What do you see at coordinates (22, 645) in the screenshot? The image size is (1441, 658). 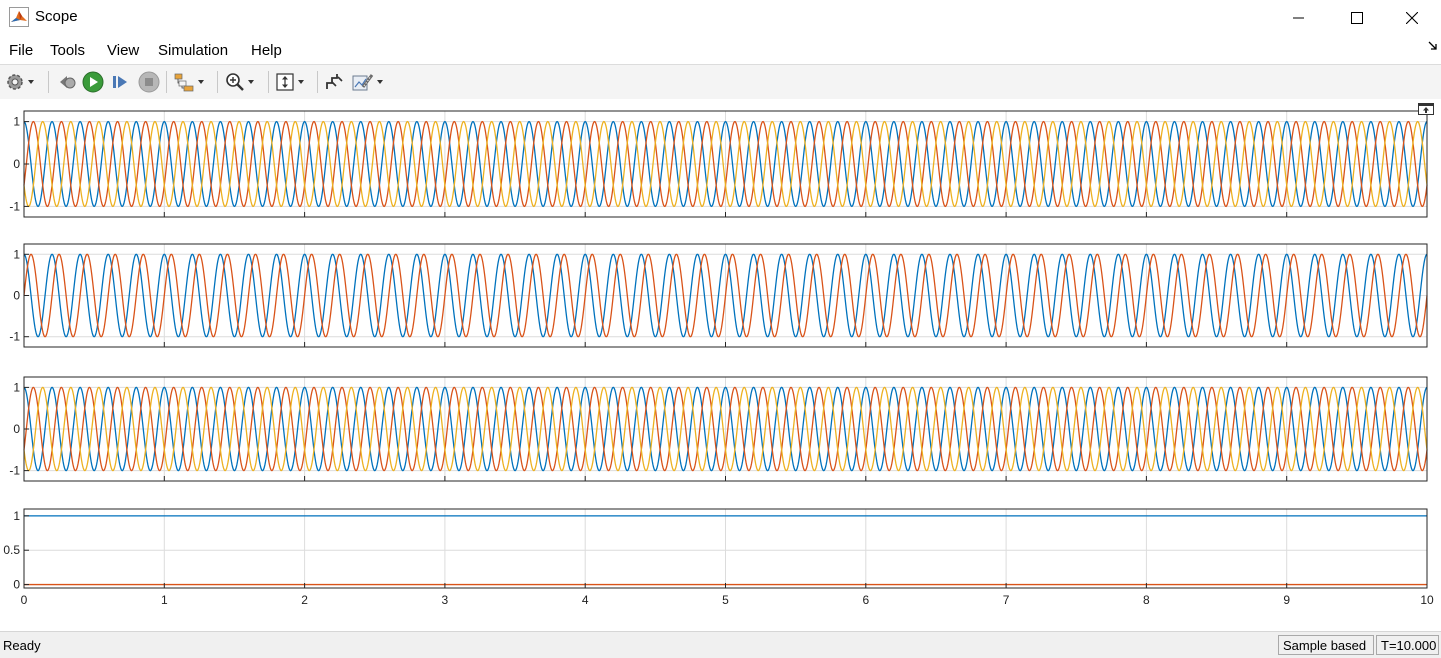 I see `status-ready: Ready` at bounding box center [22, 645].